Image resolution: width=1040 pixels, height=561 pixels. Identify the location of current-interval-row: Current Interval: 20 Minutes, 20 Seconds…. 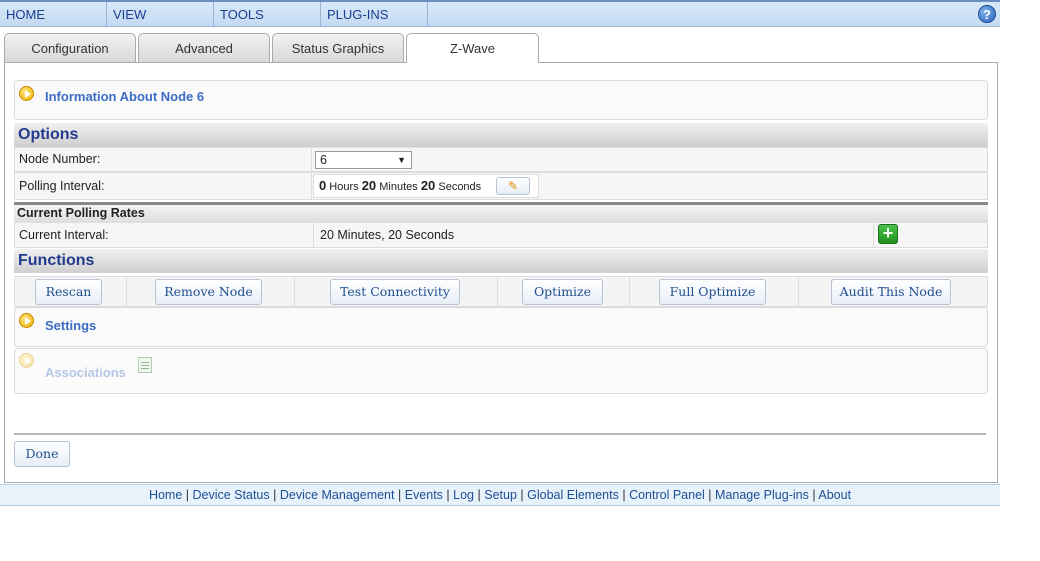
(501, 235).